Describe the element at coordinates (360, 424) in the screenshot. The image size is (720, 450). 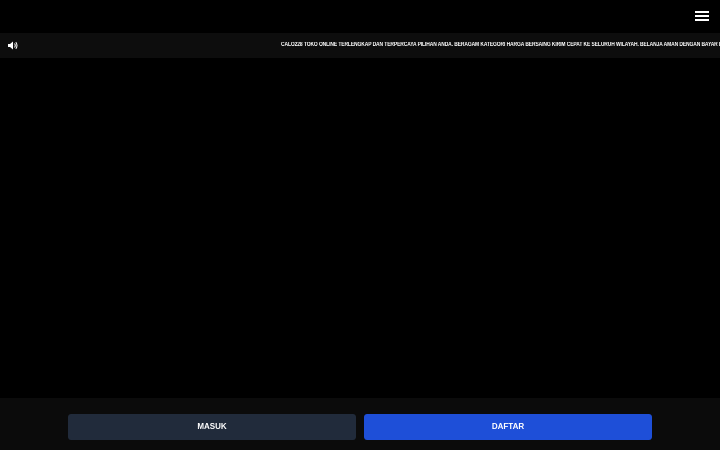
I see `bottom-action-bar: MASUK DAFTAR` at that location.